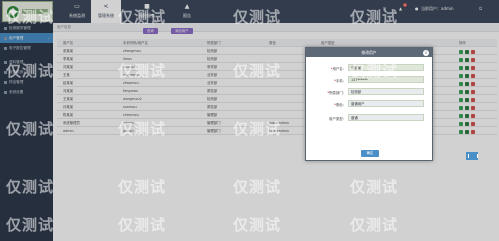 Image resolution: width=499 pixels, height=241 pixels. What do you see at coordinates (147, 11) in the screenshot?
I see `nav-inspection: ■ 报检服务` at bounding box center [147, 11].